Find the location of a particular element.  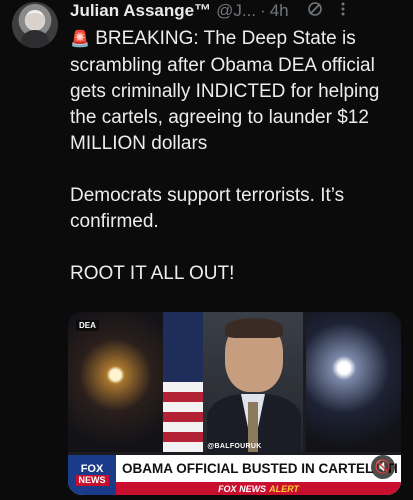

fox-news-logo: FOX NEWS is located at coordinates (92, 475).